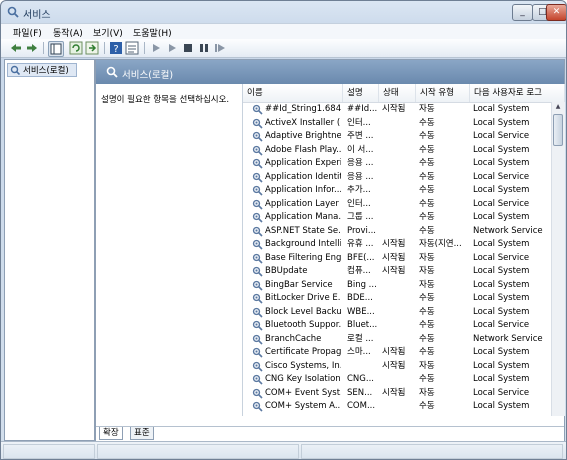 This screenshot has height=460, width=567. Describe the element at coordinates (220, 48) in the screenshot. I see `restart-icon` at that location.